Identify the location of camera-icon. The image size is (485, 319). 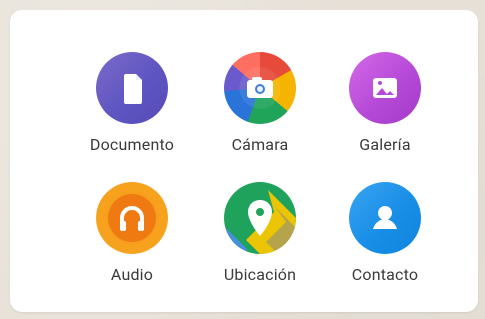
(260, 88).